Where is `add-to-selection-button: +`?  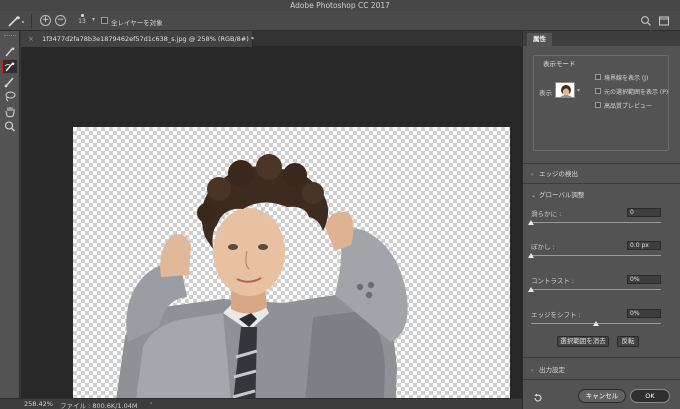 add-to-selection-button: + is located at coordinates (45, 20).